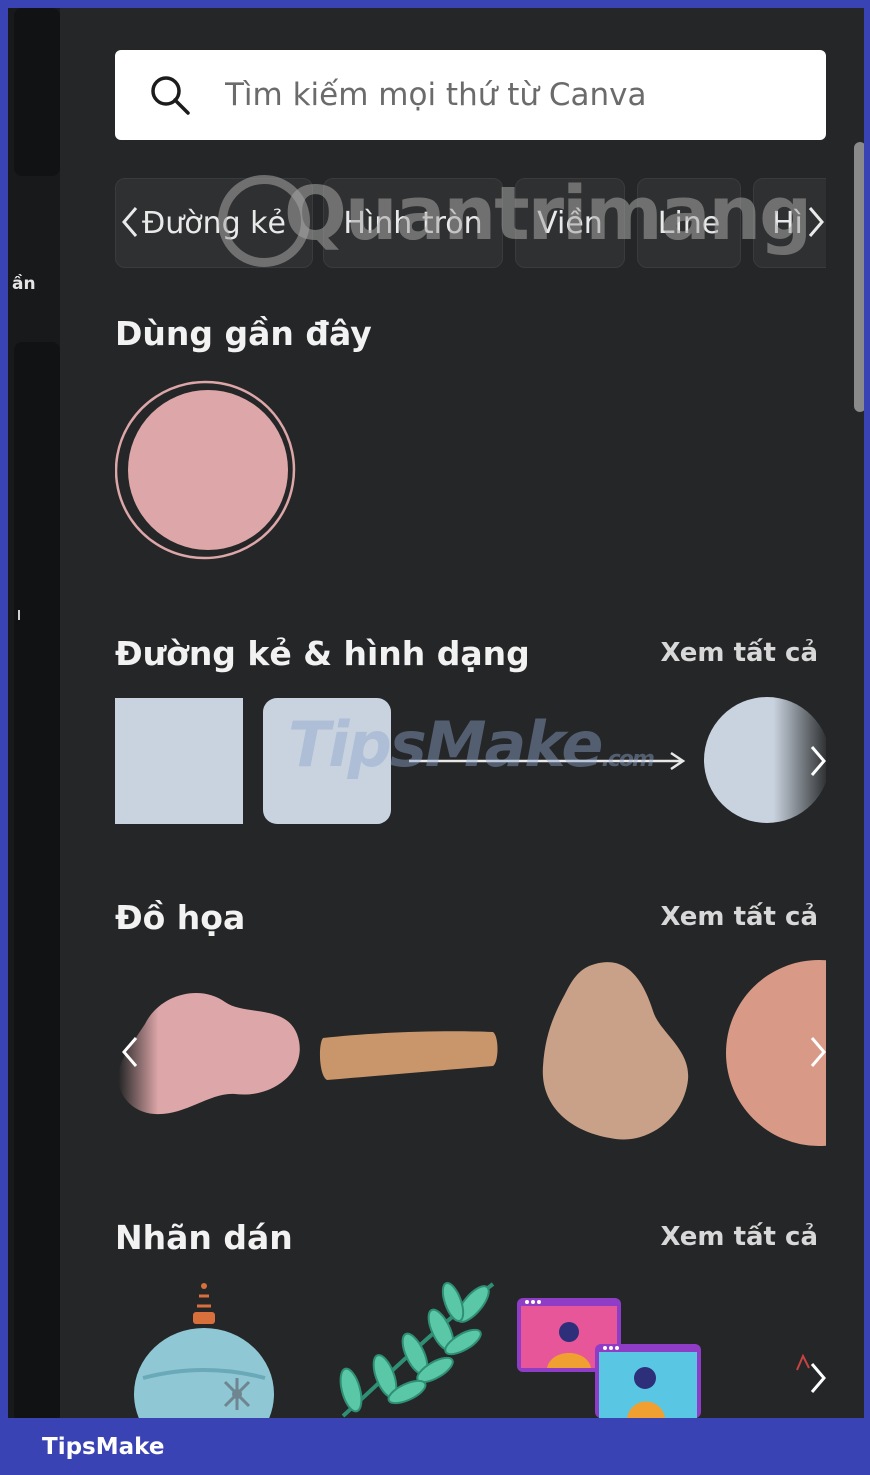 This screenshot has height=1475, width=870. Describe the element at coordinates (180, 917) in the screenshot. I see `section-title-graphics: Đồ họa` at that location.